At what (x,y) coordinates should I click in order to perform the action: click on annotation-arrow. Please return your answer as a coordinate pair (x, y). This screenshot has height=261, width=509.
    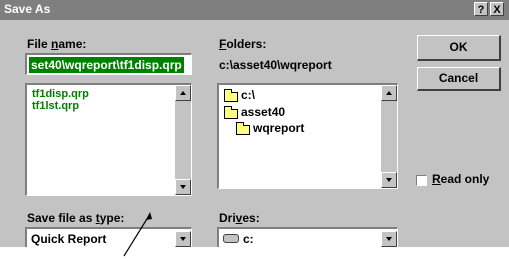
    Looking at the image, I should click on (137, 234).